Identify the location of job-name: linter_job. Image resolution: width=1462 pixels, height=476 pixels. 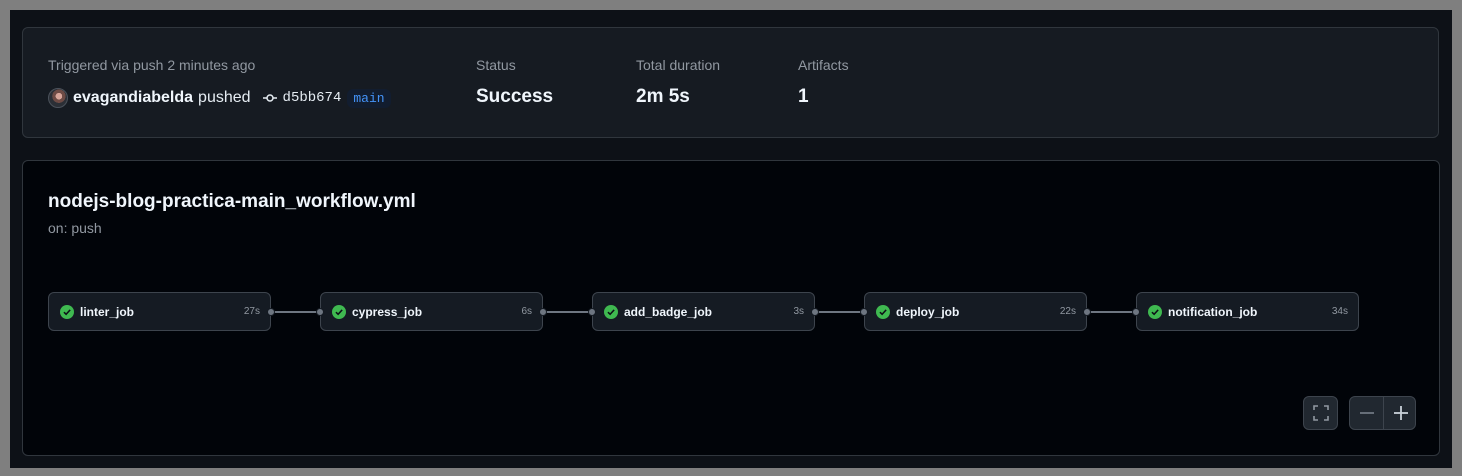
(107, 312).